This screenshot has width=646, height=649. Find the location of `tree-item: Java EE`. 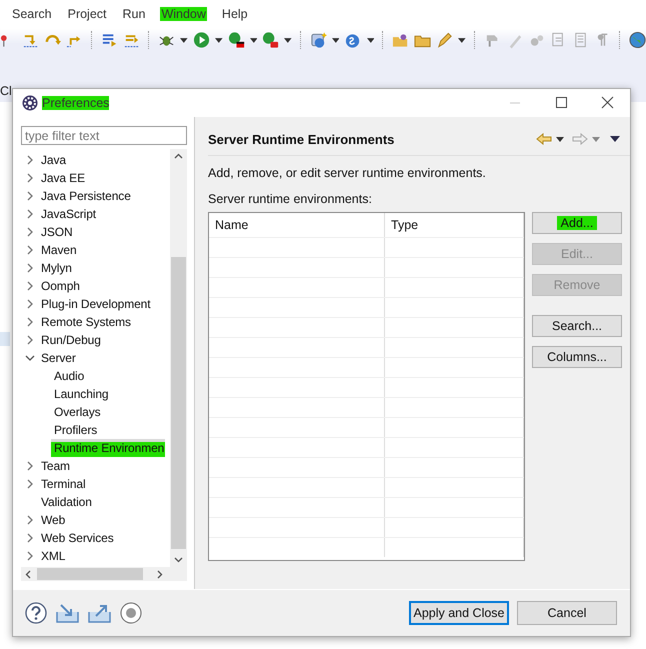

tree-item: Java EE is located at coordinates (62, 178).